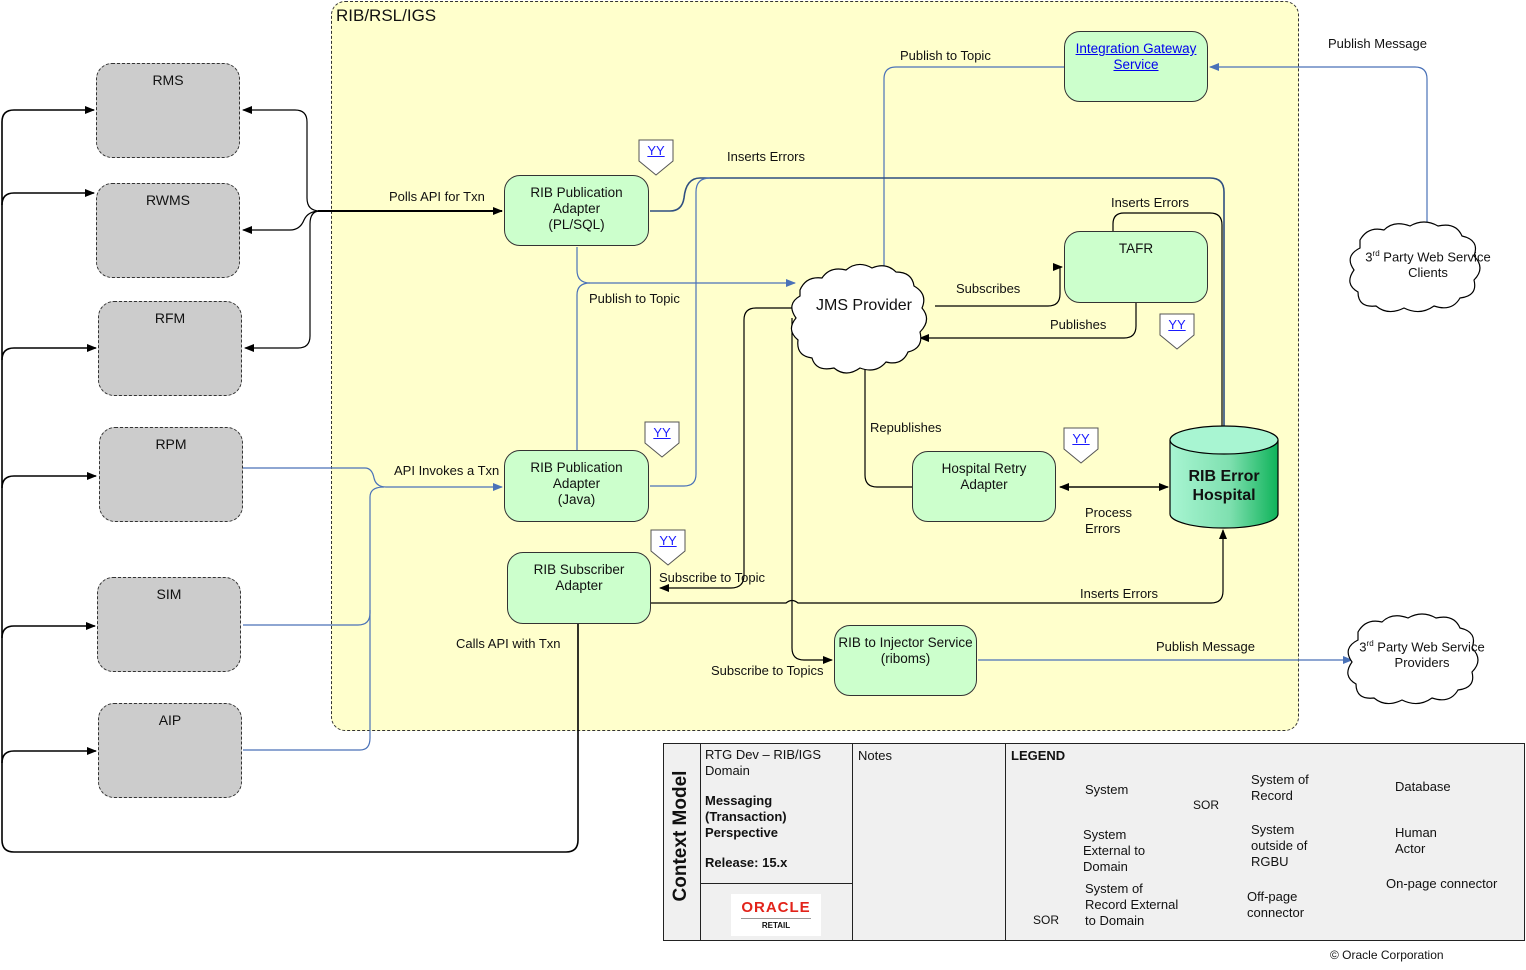 The height and width of the screenshot is (970, 1526). What do you see at coordinates (859, 318) in the screenshot?
I see `cloud-shape` at bounding box center [859, 318].